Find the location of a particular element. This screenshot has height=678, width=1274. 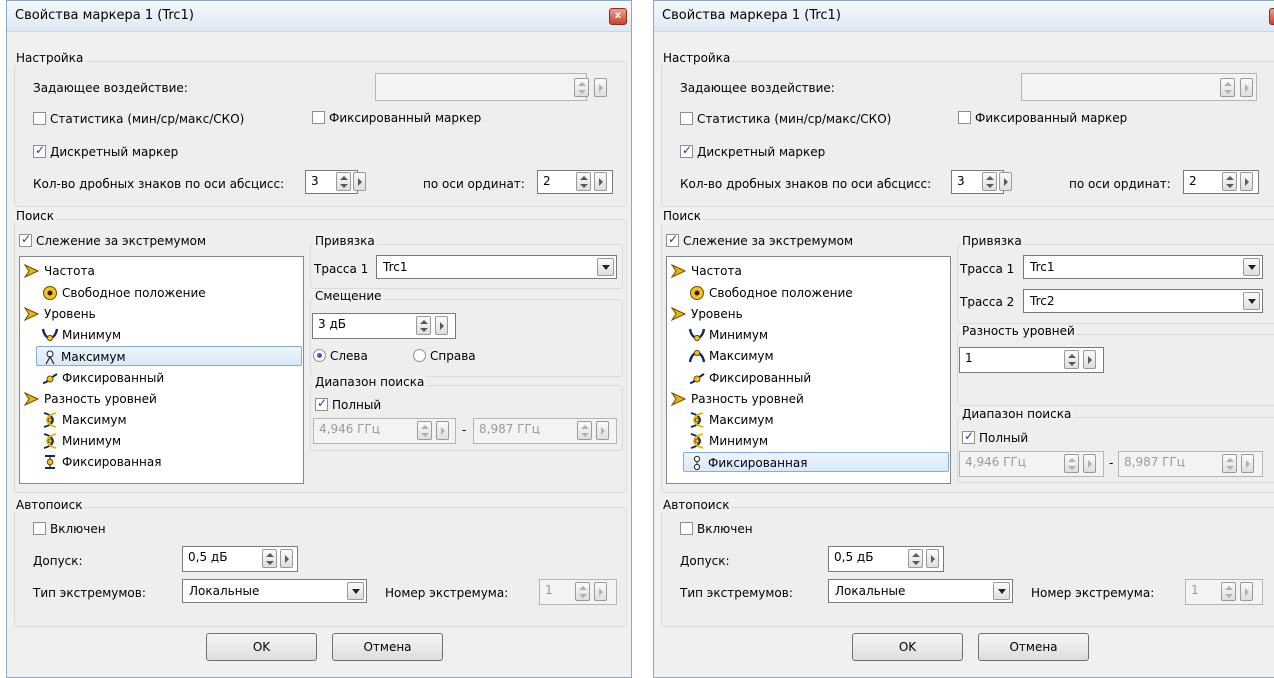

level-difference-spinner is located at coordinates (1071, 359).